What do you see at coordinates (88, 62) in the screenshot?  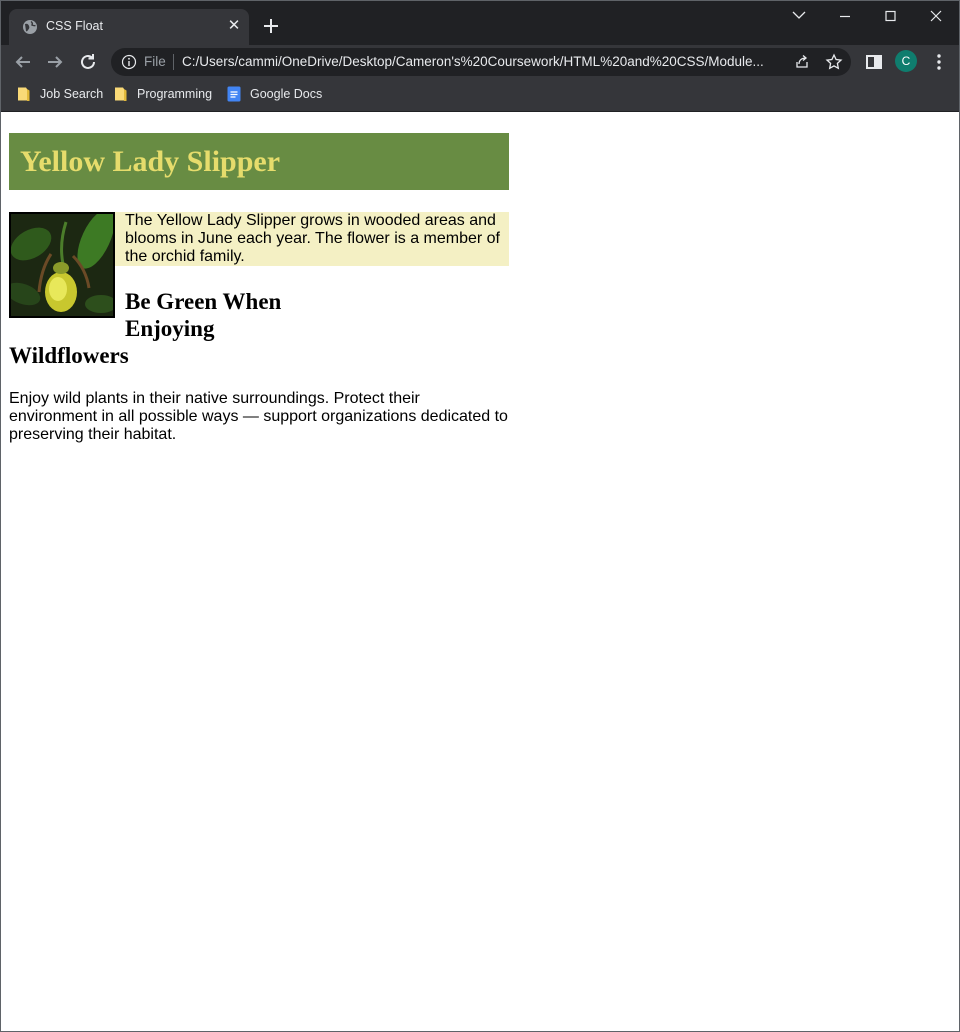 I see `reload-icon` at bounding box center [88, 62].